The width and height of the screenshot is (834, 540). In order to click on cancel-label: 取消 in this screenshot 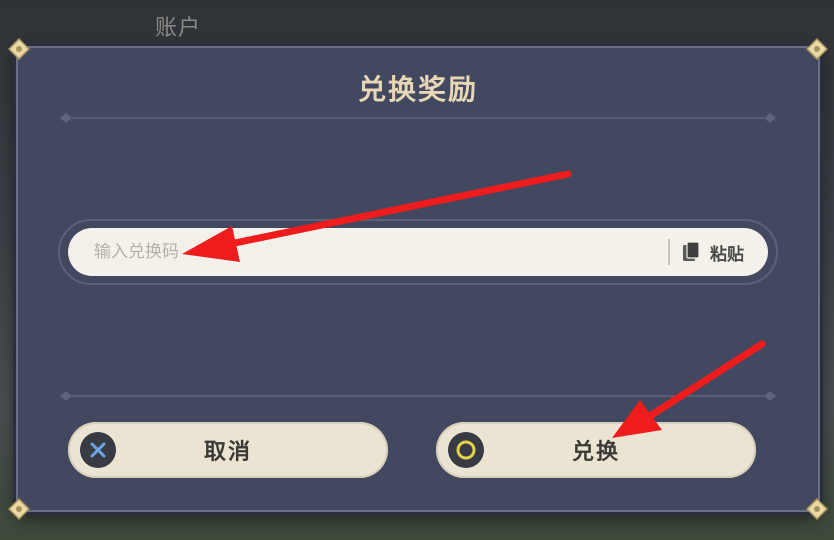, I will do `click(227, 452)`.